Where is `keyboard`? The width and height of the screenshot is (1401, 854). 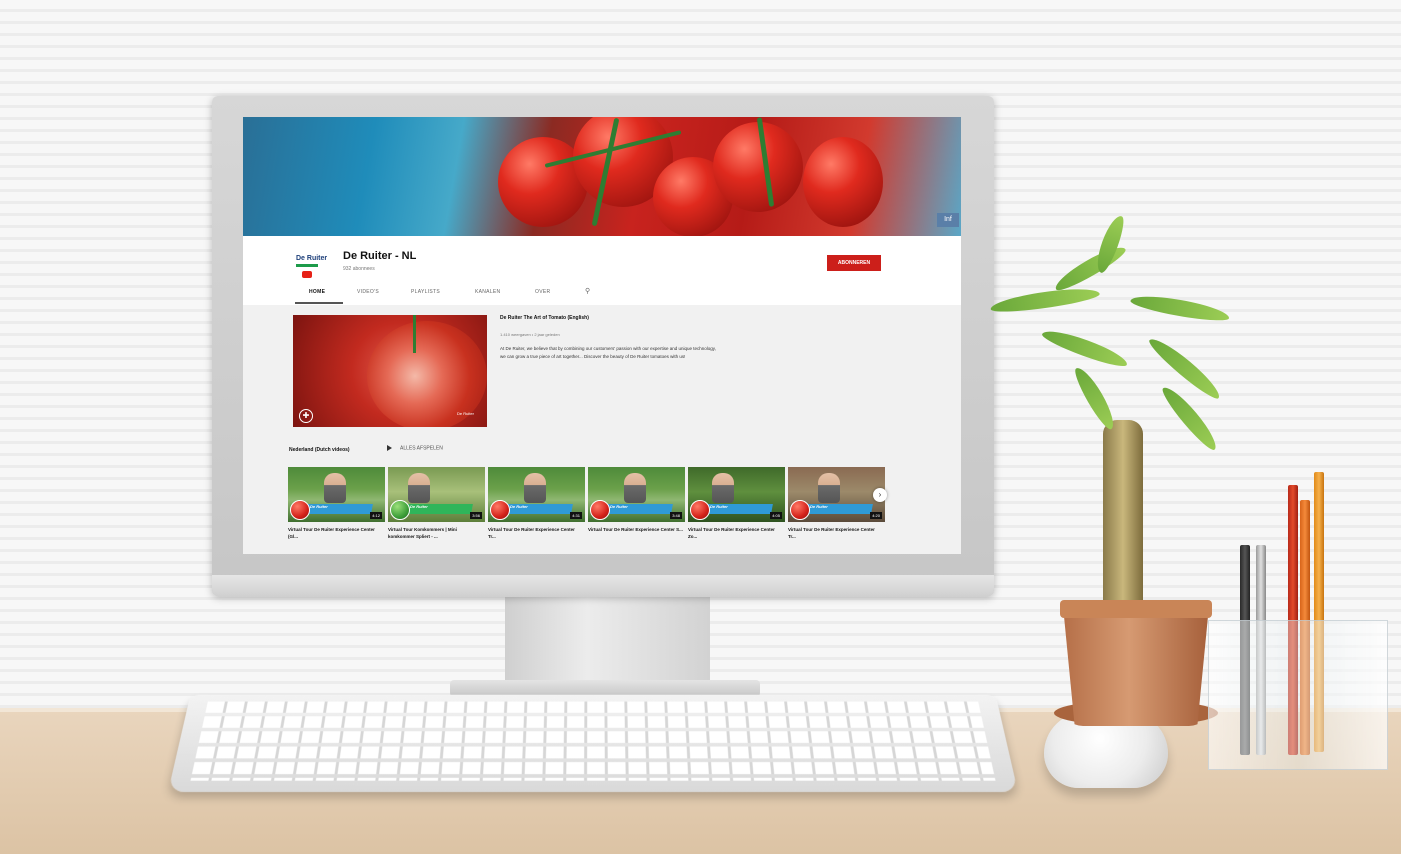 keyboard is located at coordinates (593, 743).